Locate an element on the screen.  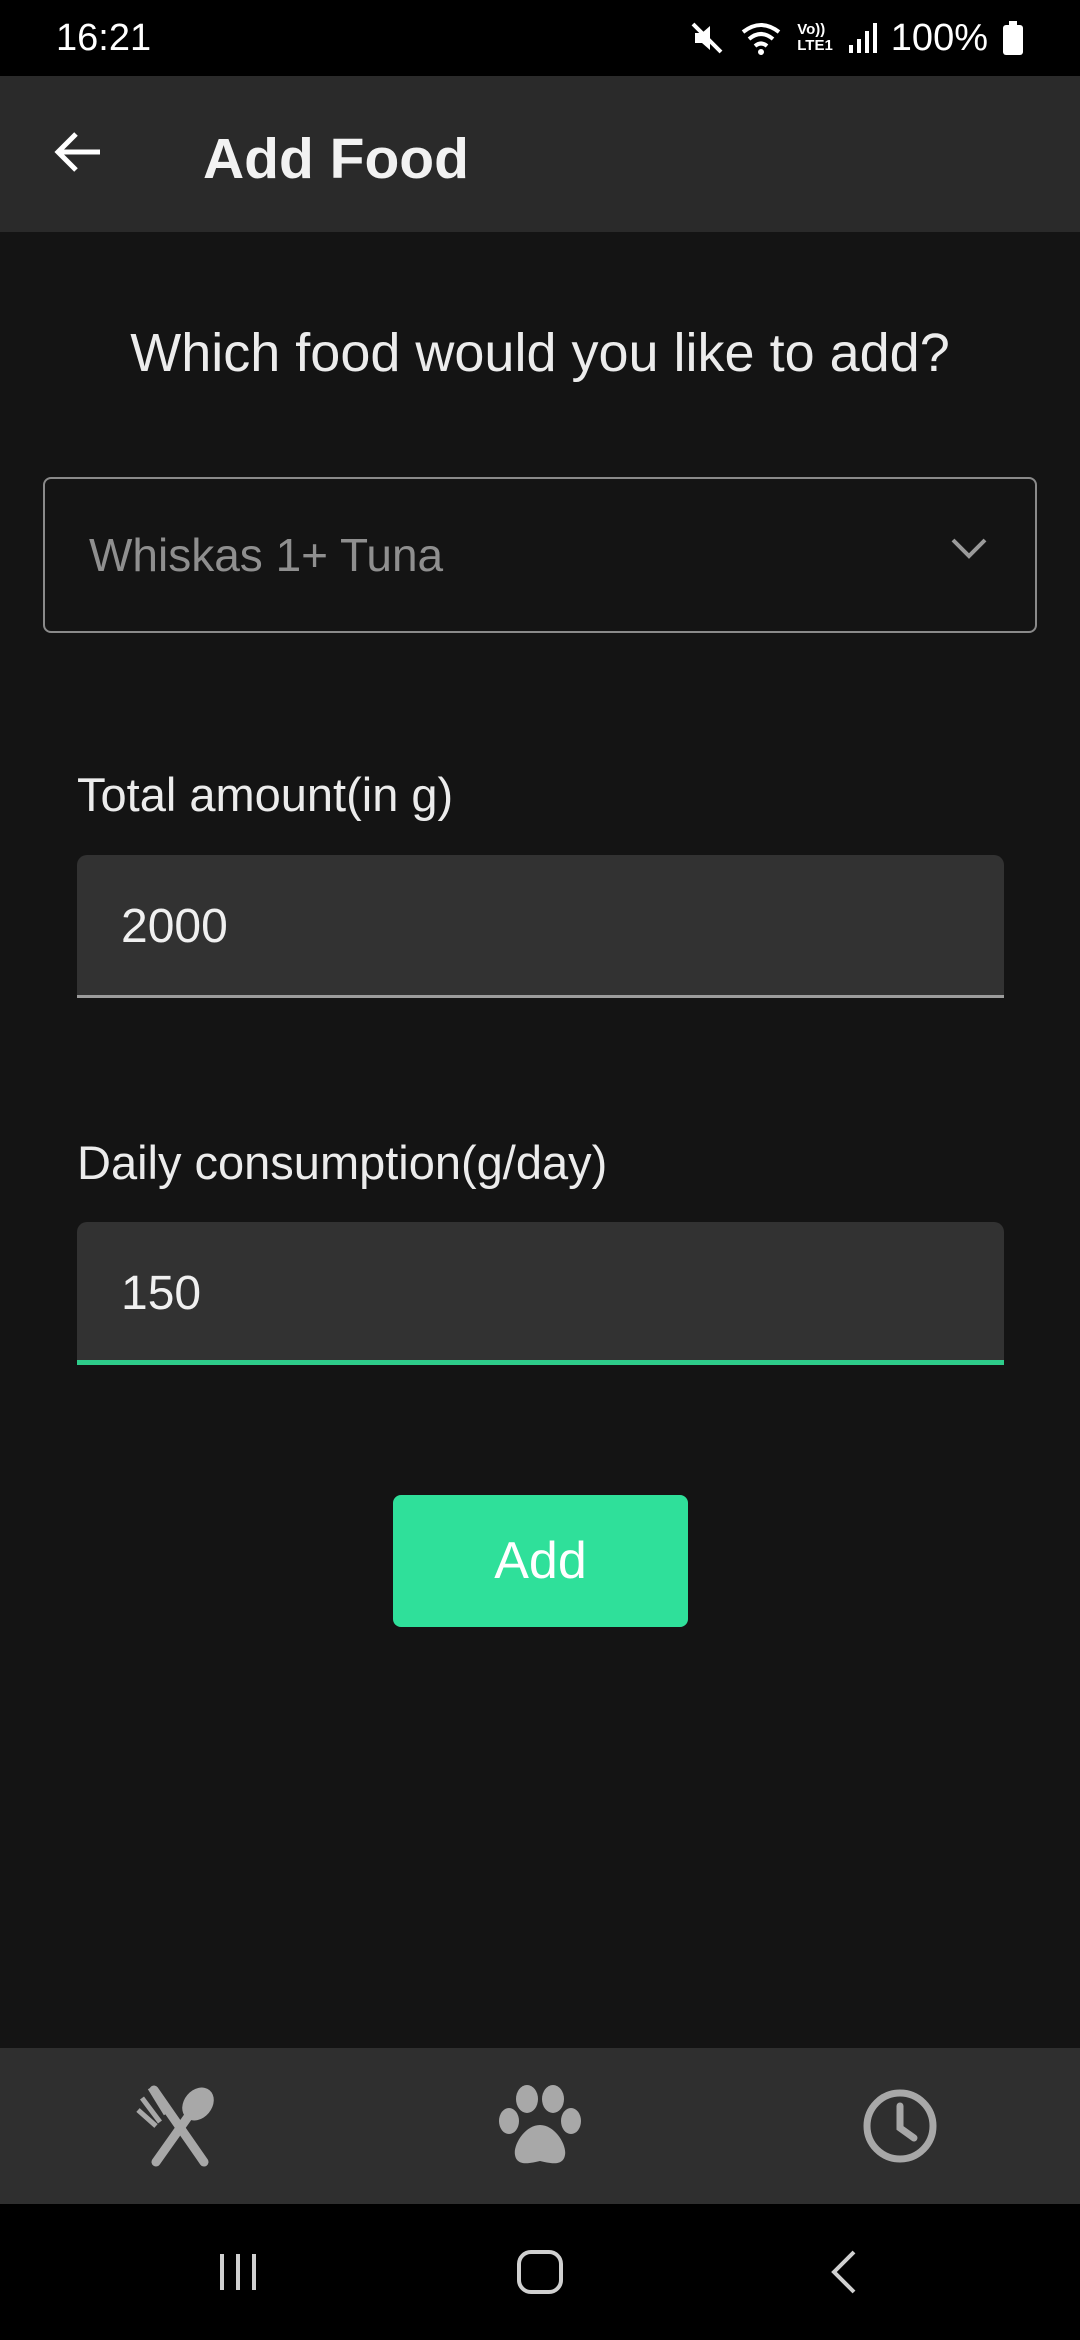
arrow-left-icon is located at coordinates (78, 154).